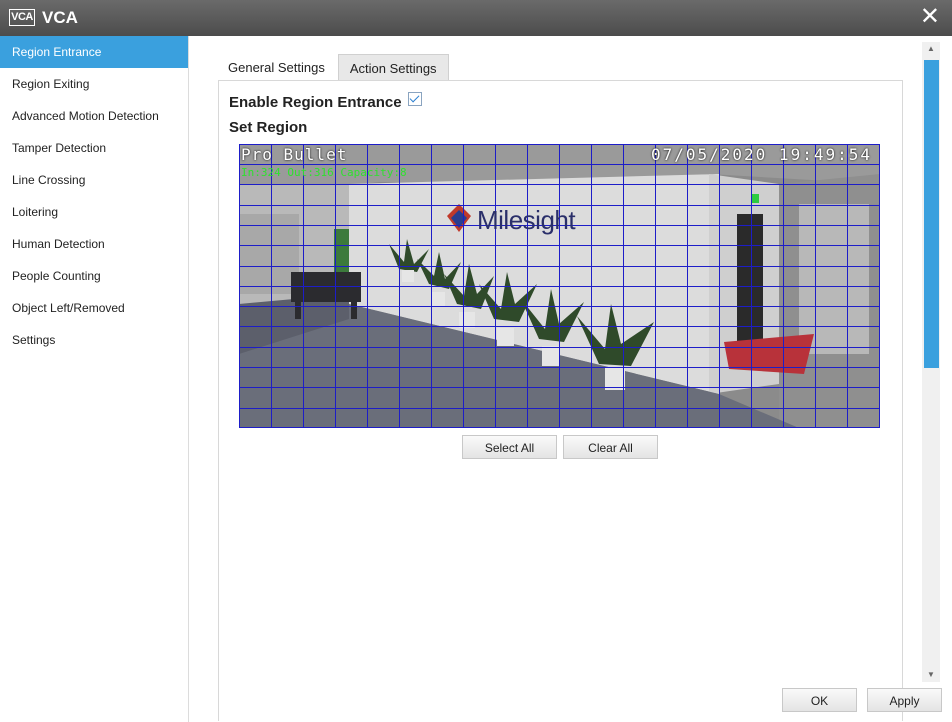 Image resolution: width=952 pixels, height=722 pixels. What do you see at coordinates (904, 700) in the screenshot?
I see `apply-button: Apply` at bounding box center [904, 700].